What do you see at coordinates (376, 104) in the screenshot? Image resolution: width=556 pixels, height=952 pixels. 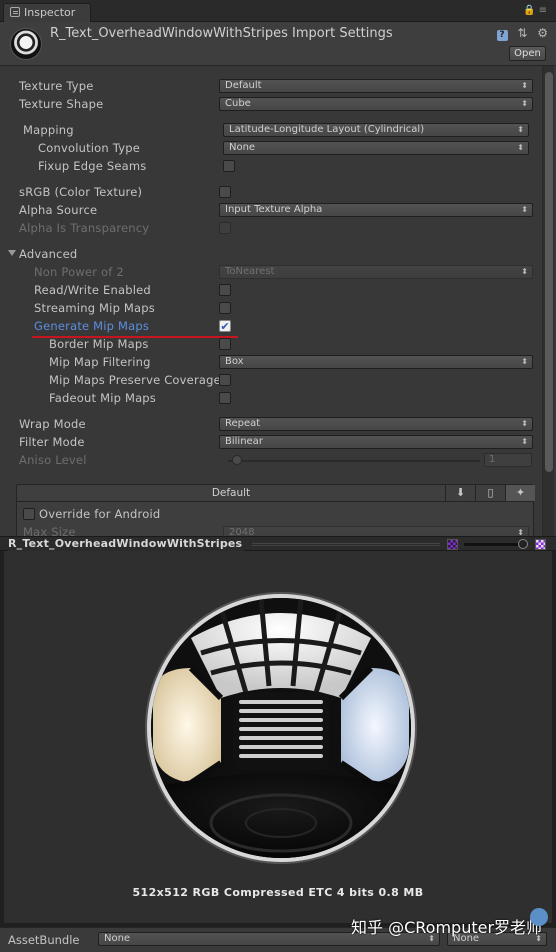 I see `texture-shape-dropdown: Cube ⬍` at bounding box center [376, 104].